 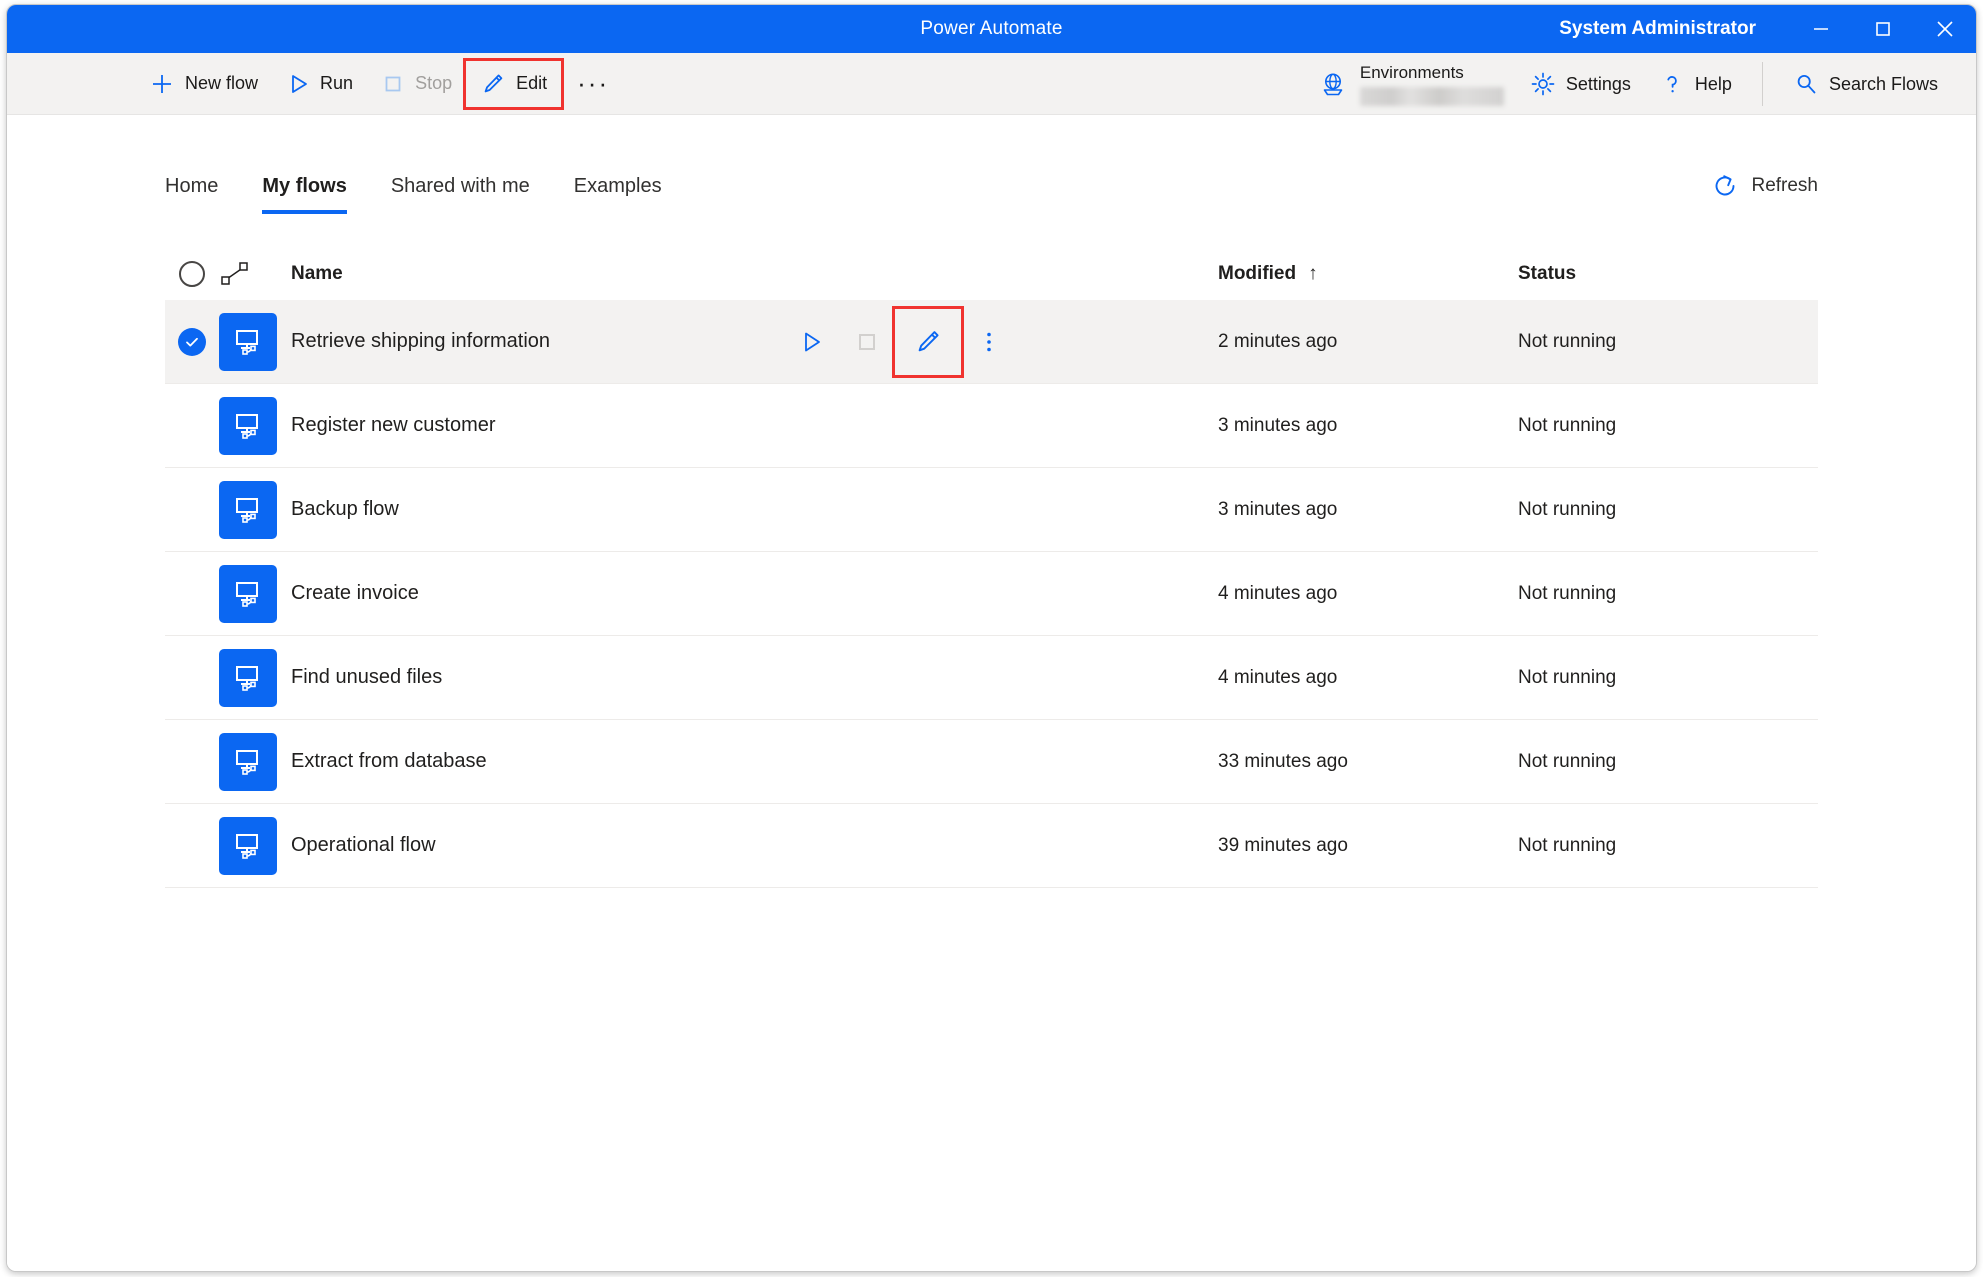 What do you see at coordinates (1543, 84) in the screenshot?
I see `gear-icon` at bounding box center [1543, 84].